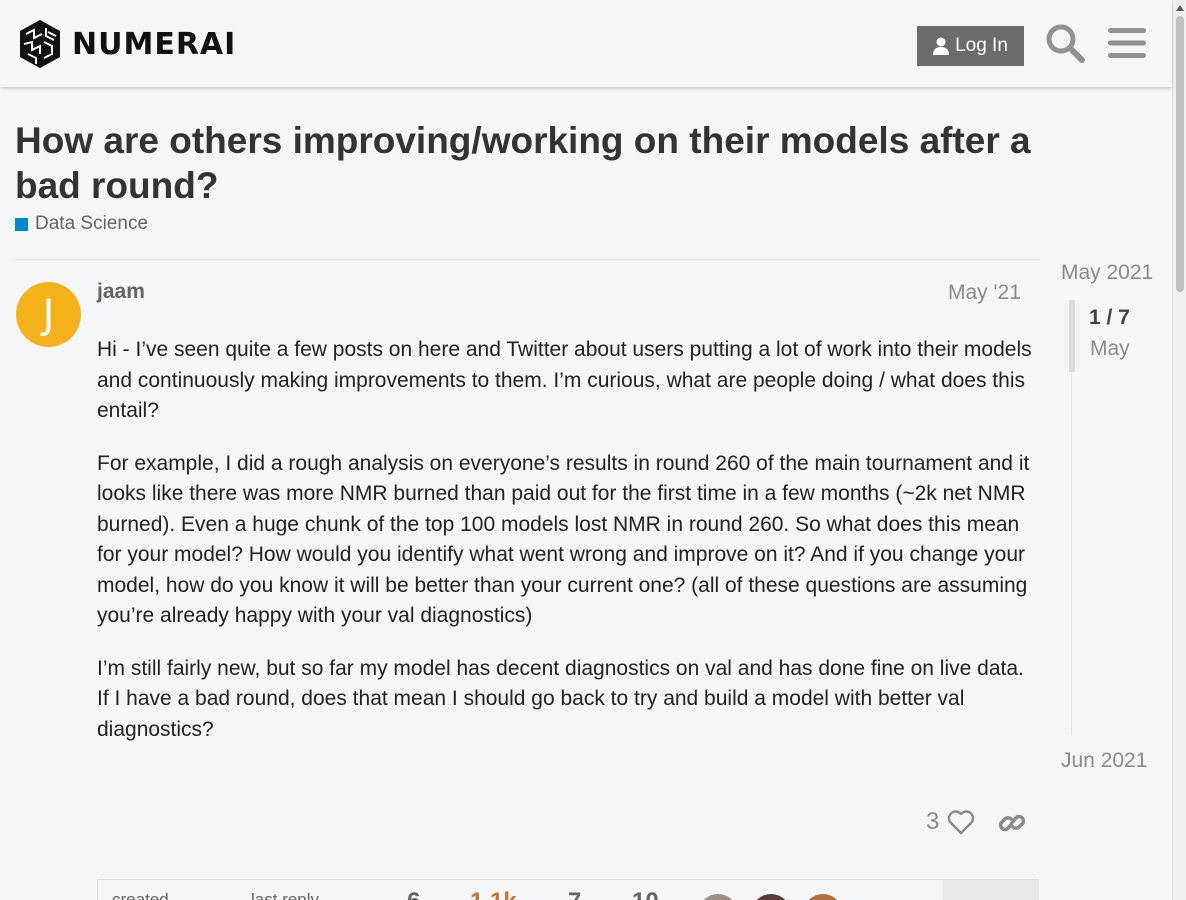  I want to click on search-icon, so click(1065, 43).